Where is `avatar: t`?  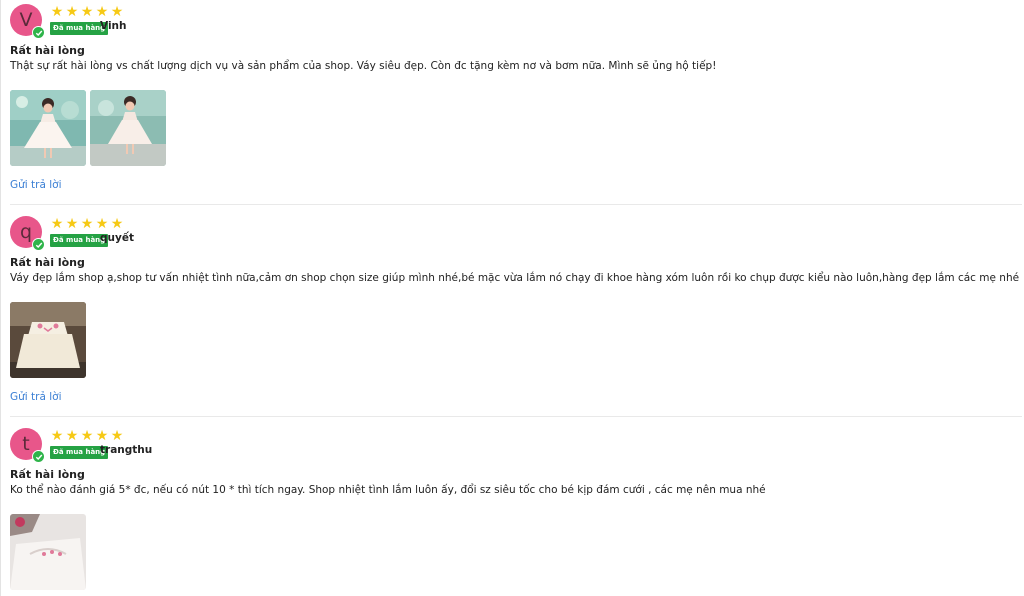 avatar: t is located at coordinates (27, 445).